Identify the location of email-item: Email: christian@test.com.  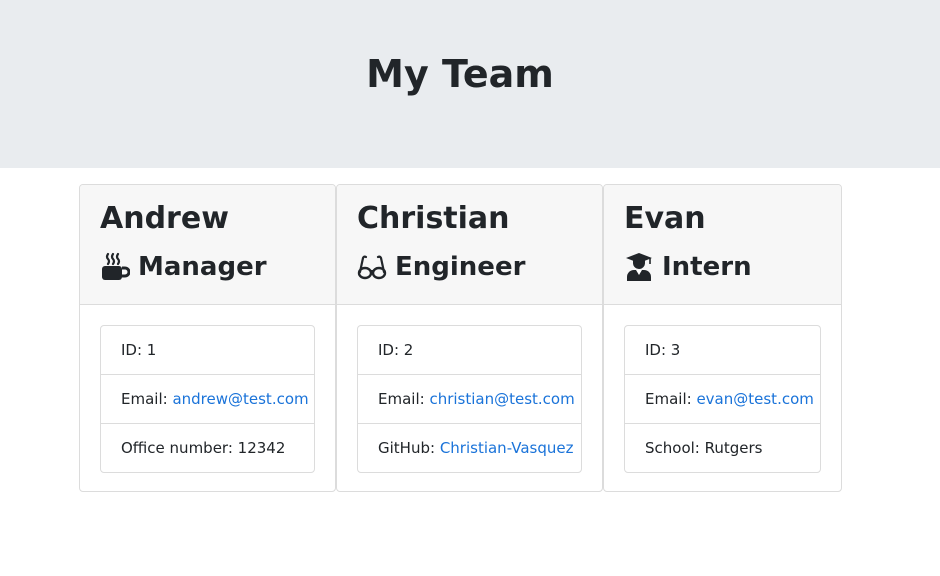
(469, 399).